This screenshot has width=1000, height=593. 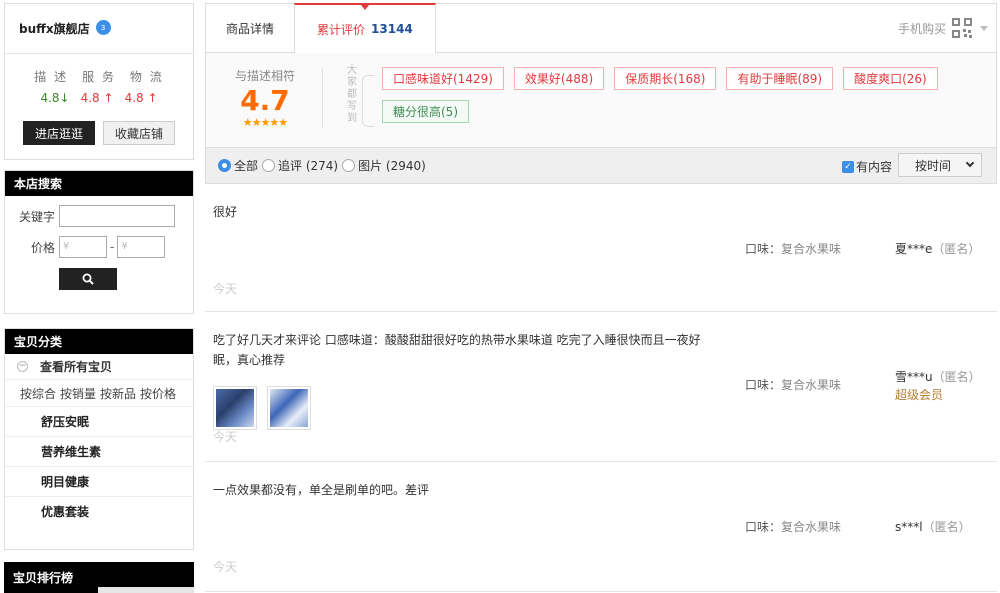 I want to click on rating-value-service: 4.8 ↑, so click(x=97, y=98).